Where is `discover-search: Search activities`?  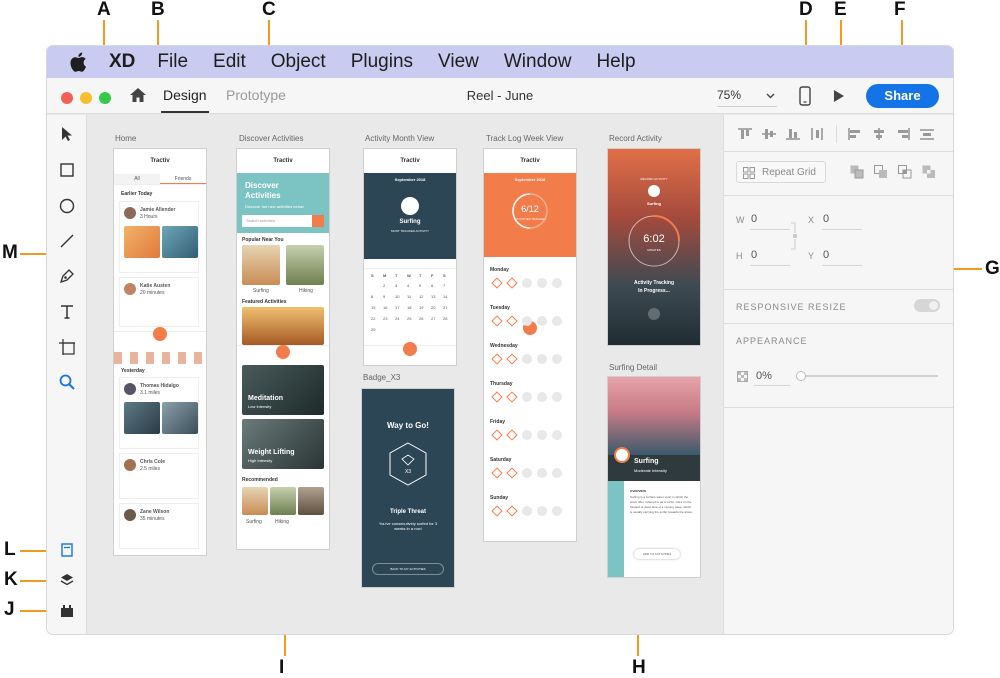
discover-search: Search activities is located at coordinates (283, 221).